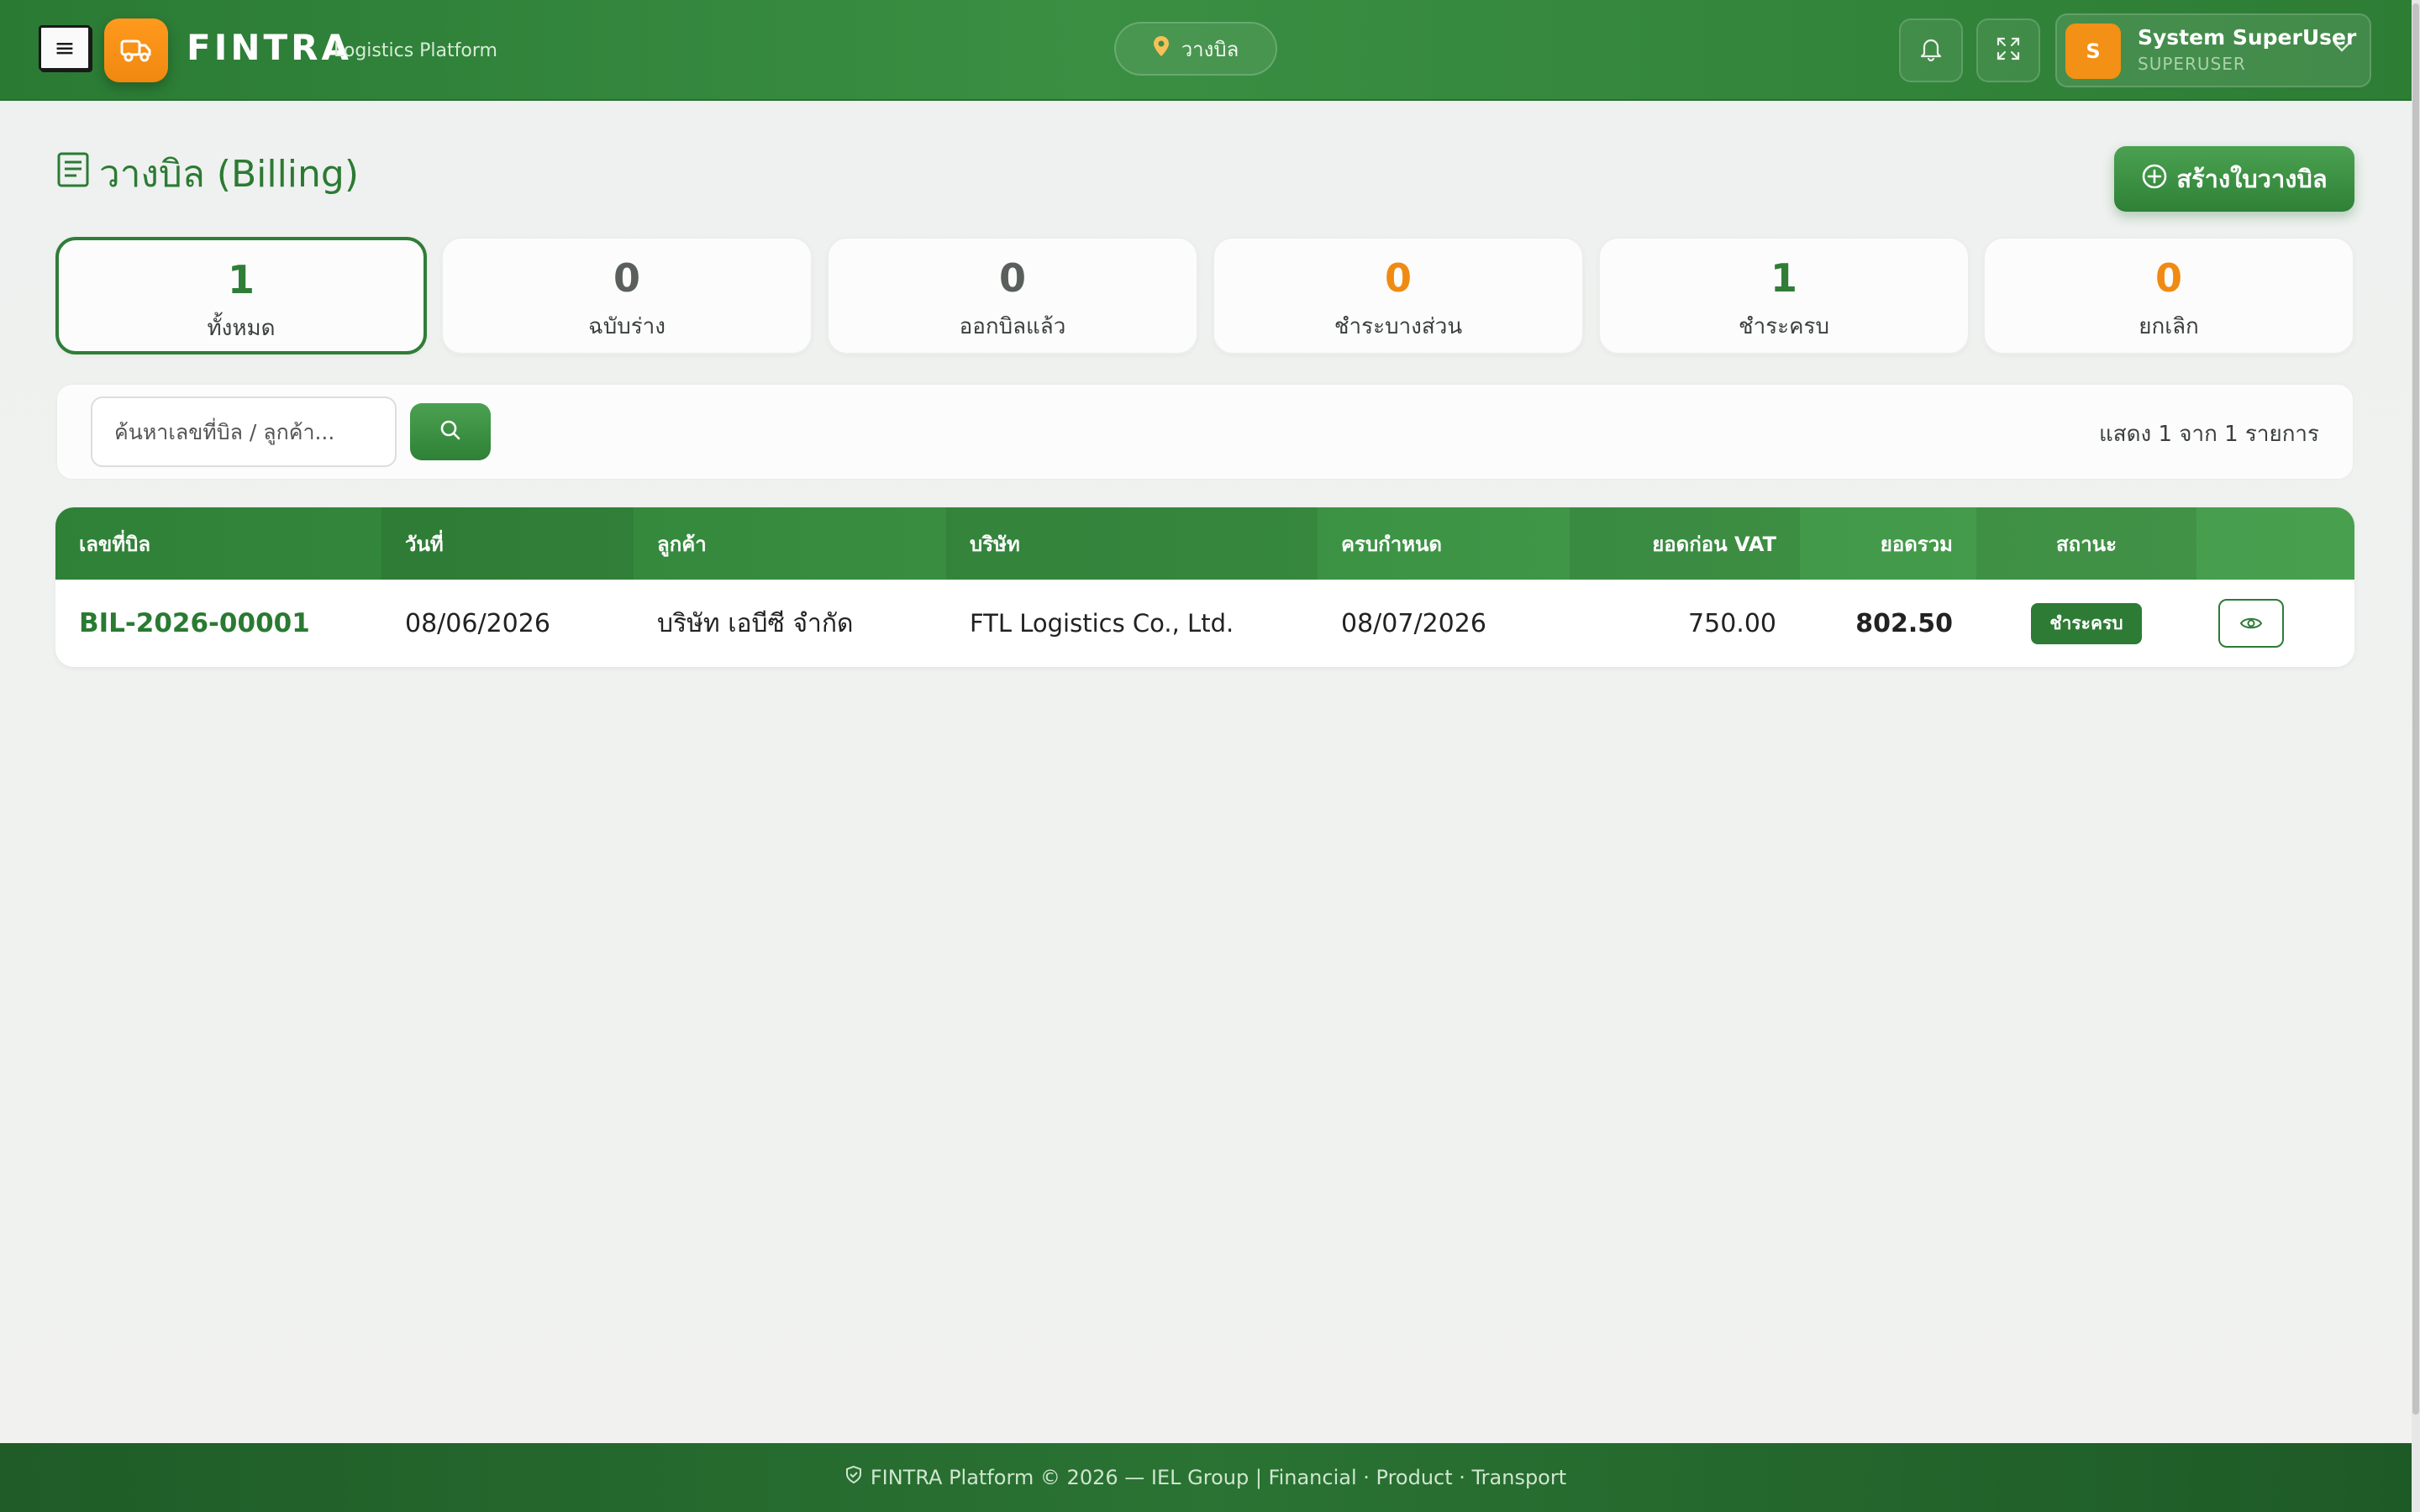 The width and height of the screenshot is (2420, 1512). I want to click on column-header: สถานะ, so click(2086, 543).